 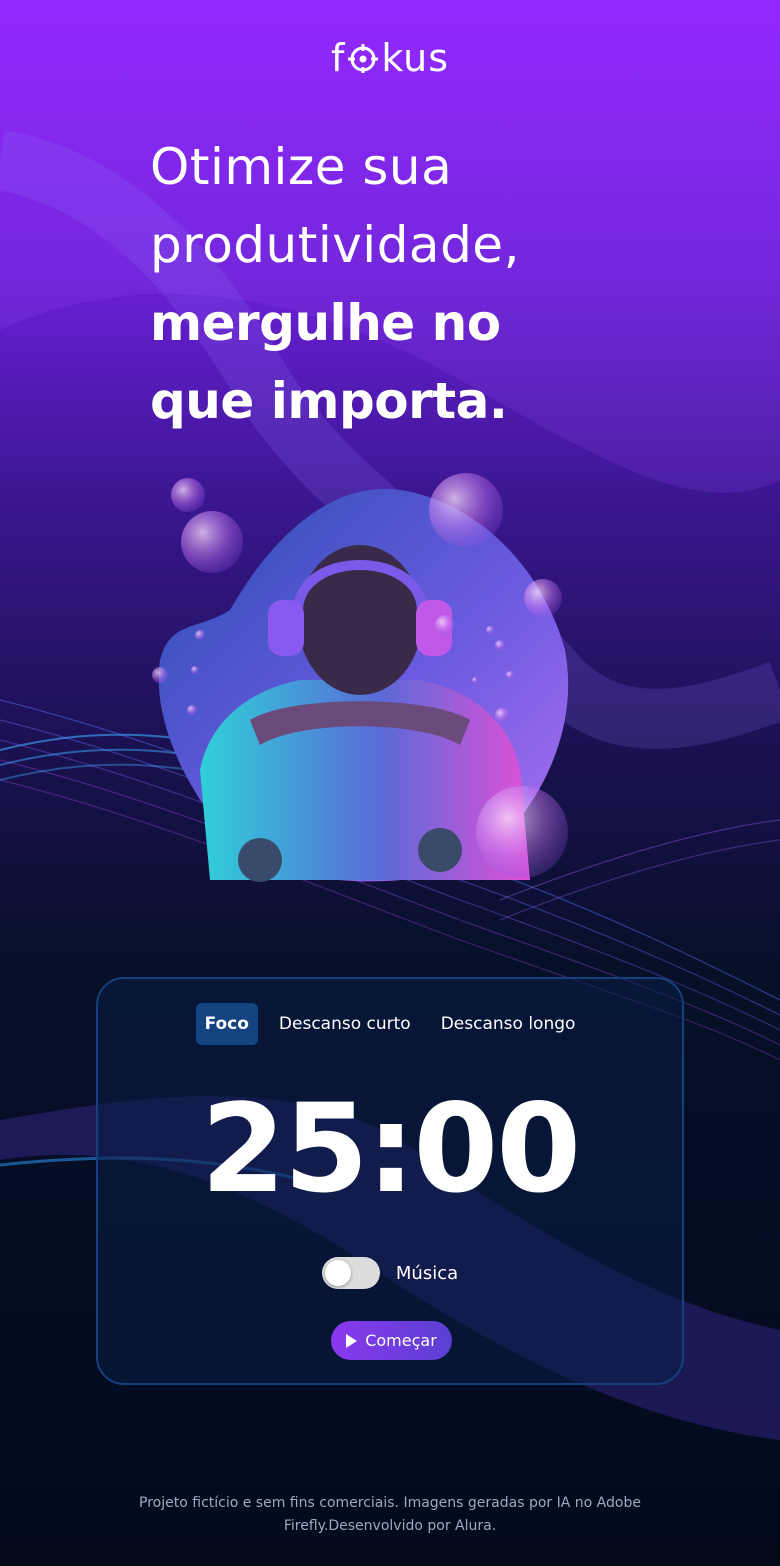 I want to click on timer-mode-tabs: Foco Descanso curto Descanso longo, so click(x=390, y=1024).